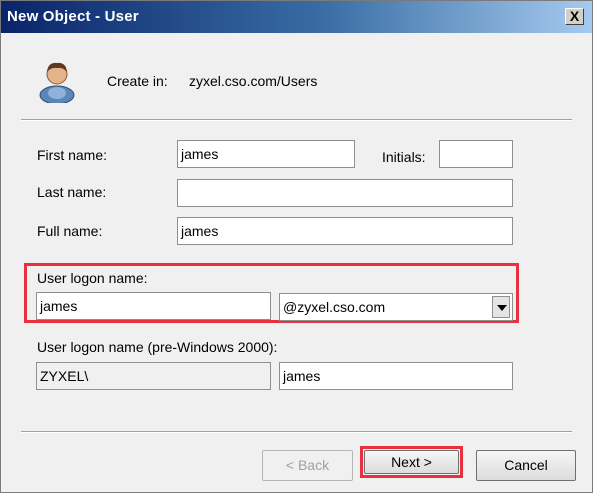  I want to click on first-name-field: james, so click(266, 154).